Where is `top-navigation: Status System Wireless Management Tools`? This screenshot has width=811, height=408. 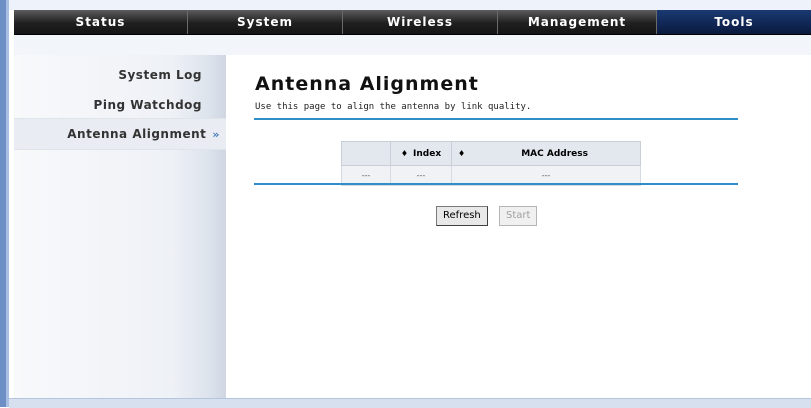 top-navigation: Status System Wireless Management Tools is located at coordinates (412, 22).